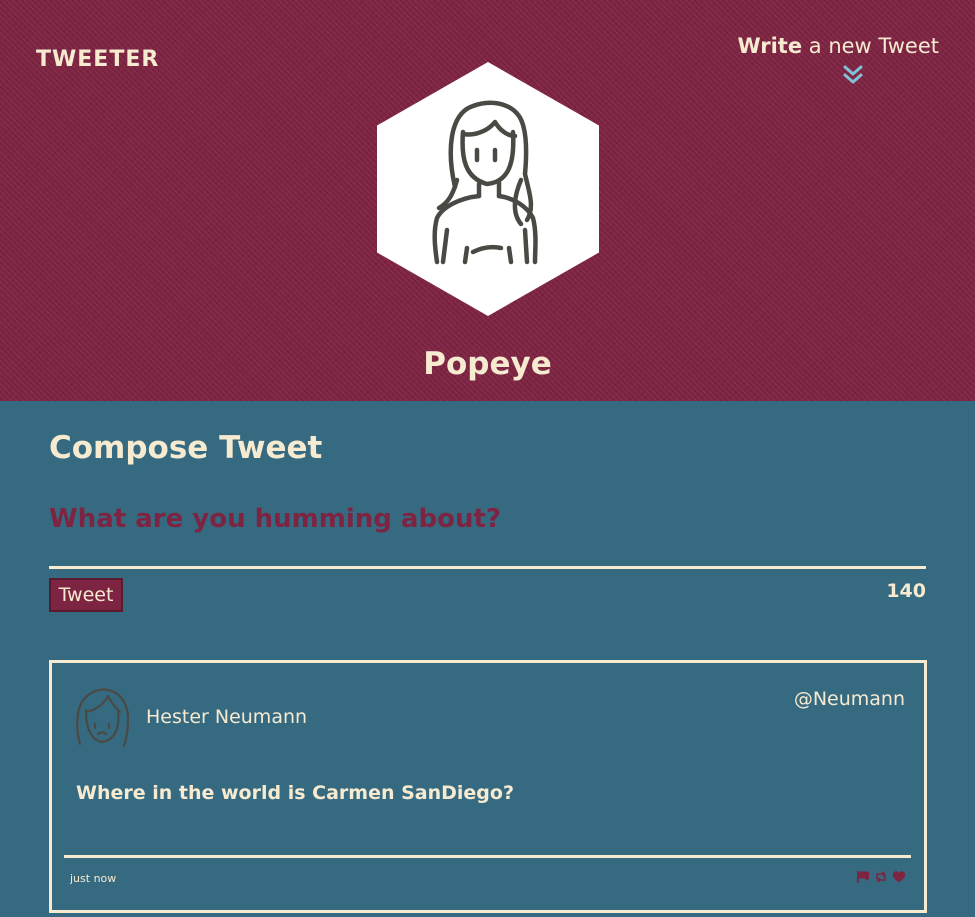 This screenshot has width=975, height=917. Describe the element at coordinates (853, 76) in the screenshot. I see `double-chevron-down-icon` at that location.